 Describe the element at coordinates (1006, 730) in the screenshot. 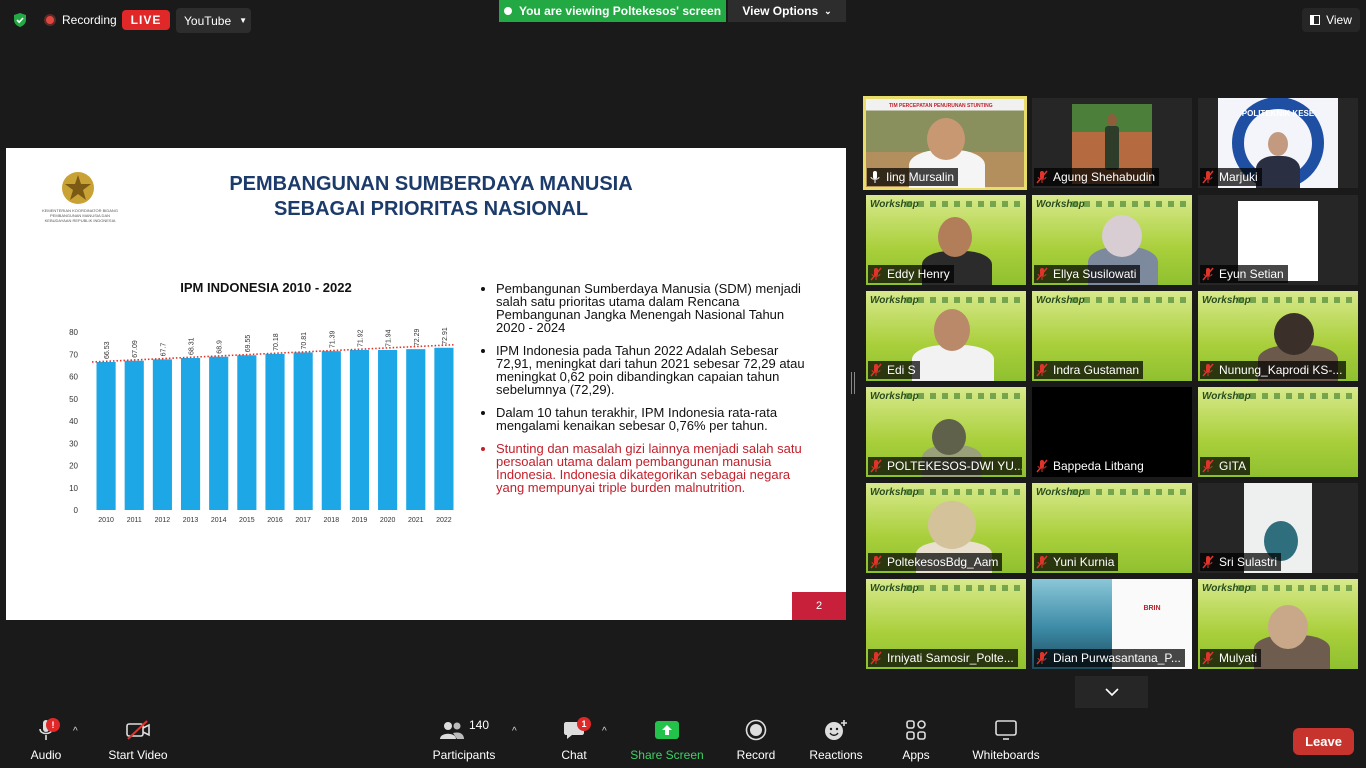

I see `whiteboard-icon` at that location.